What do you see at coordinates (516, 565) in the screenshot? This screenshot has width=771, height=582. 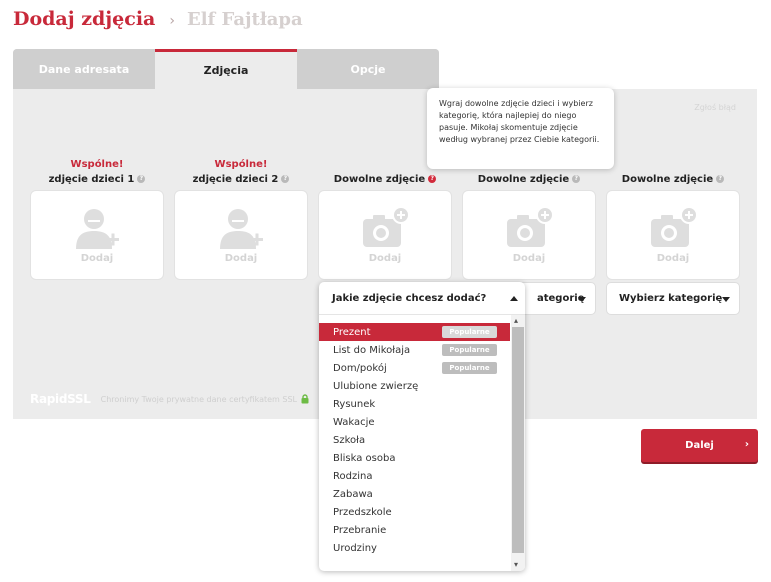 I see `scroll-down-icon: ▾` at bounding box center [516, 565].